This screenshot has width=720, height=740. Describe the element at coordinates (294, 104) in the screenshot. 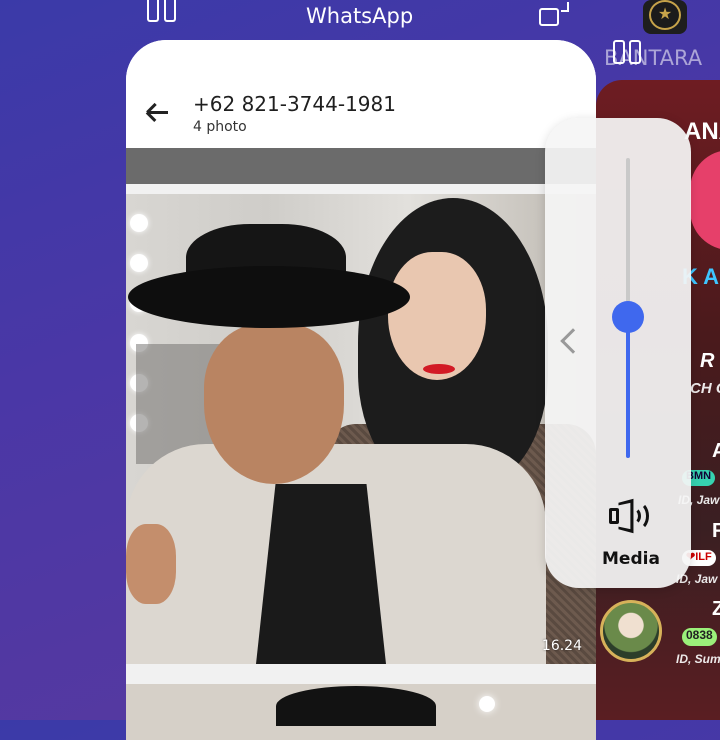

I see `contact-title: +62 821-3744-1981` at that location.